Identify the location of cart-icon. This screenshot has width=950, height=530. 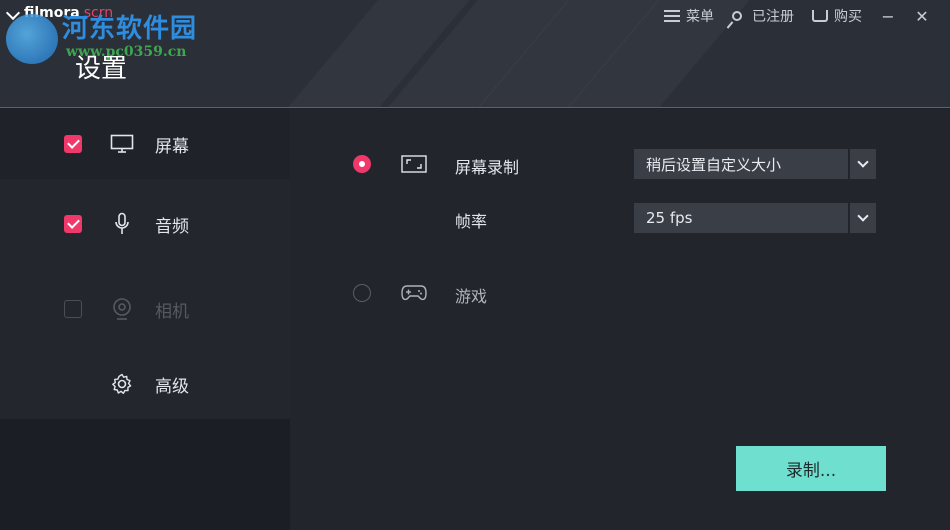
(820, 16).